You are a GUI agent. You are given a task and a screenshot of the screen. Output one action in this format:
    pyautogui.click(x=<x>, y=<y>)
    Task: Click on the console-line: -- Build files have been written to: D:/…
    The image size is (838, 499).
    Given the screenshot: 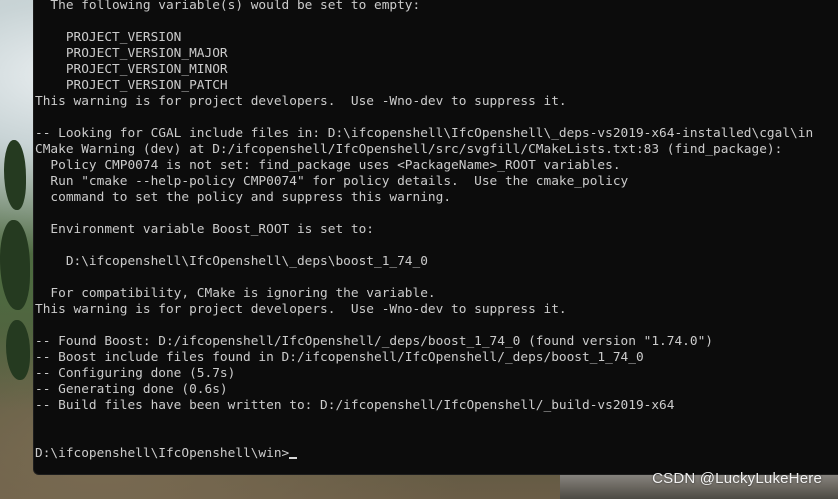 What is the action you would take?
    pyautogui.click(x=355, y=405)
    